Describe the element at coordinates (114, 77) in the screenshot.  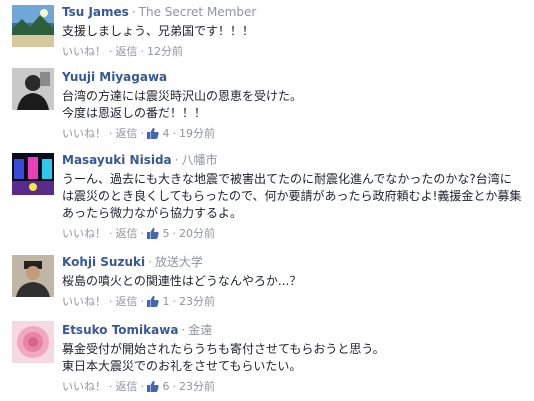
I see `author-name: Yuuji Miyagawa` at that location.